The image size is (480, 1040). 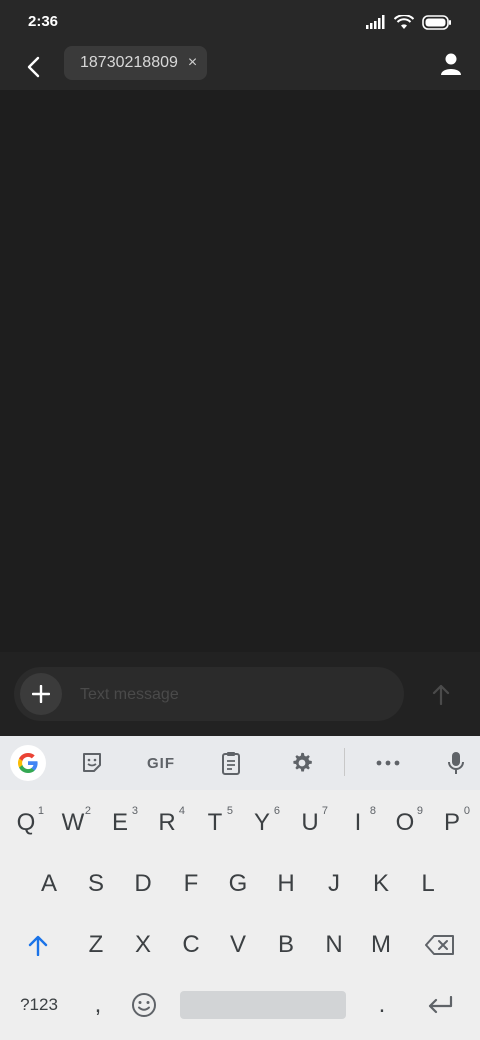 What do you see at coordinates (262, 823) in the screenshot?
I see `key-y: Y6` at bounding box center [262, 823].